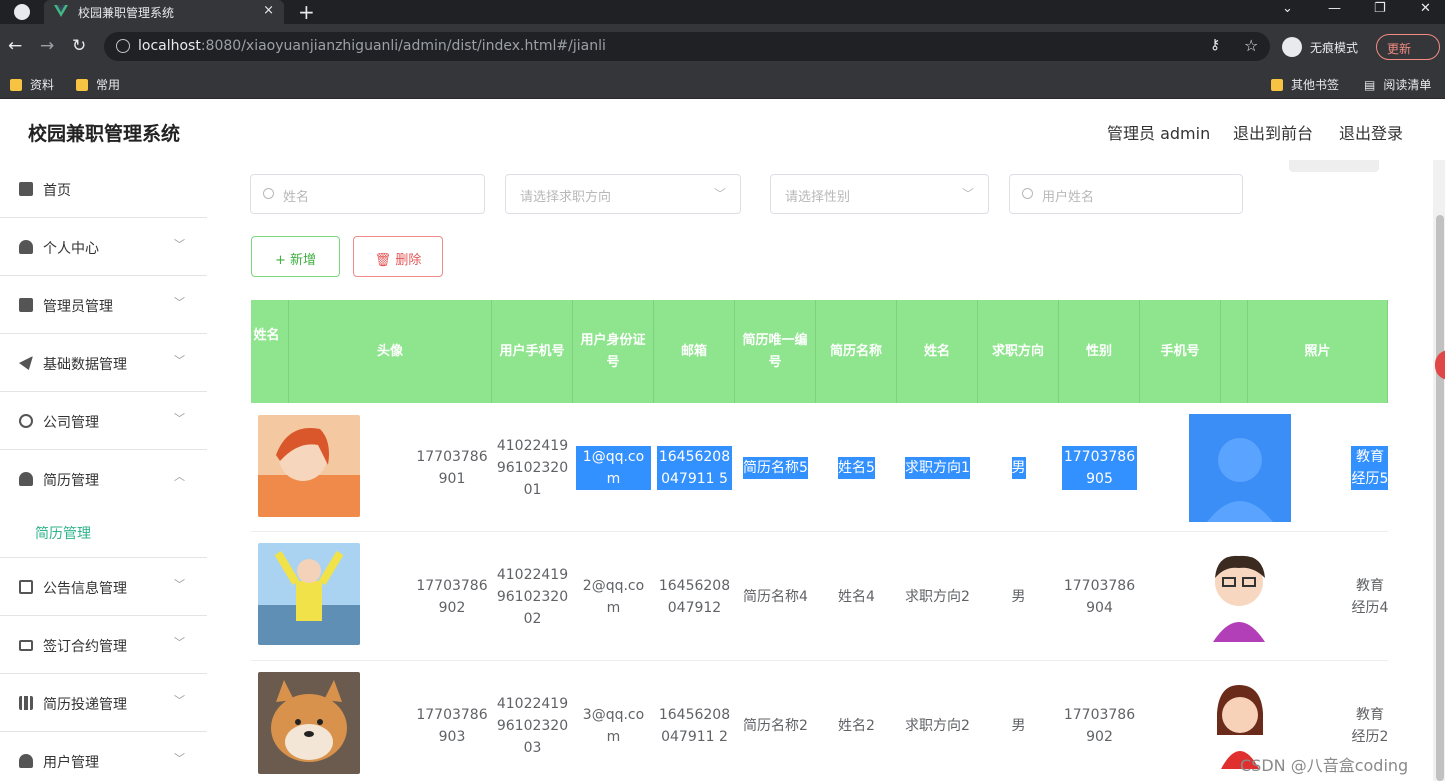 The width and height of the screenshot is (1445, 781). What do you see at coordinates (367, 194) in the screenshot?
I see `name-search-input: 姓名` at bounding box center [367, 194].